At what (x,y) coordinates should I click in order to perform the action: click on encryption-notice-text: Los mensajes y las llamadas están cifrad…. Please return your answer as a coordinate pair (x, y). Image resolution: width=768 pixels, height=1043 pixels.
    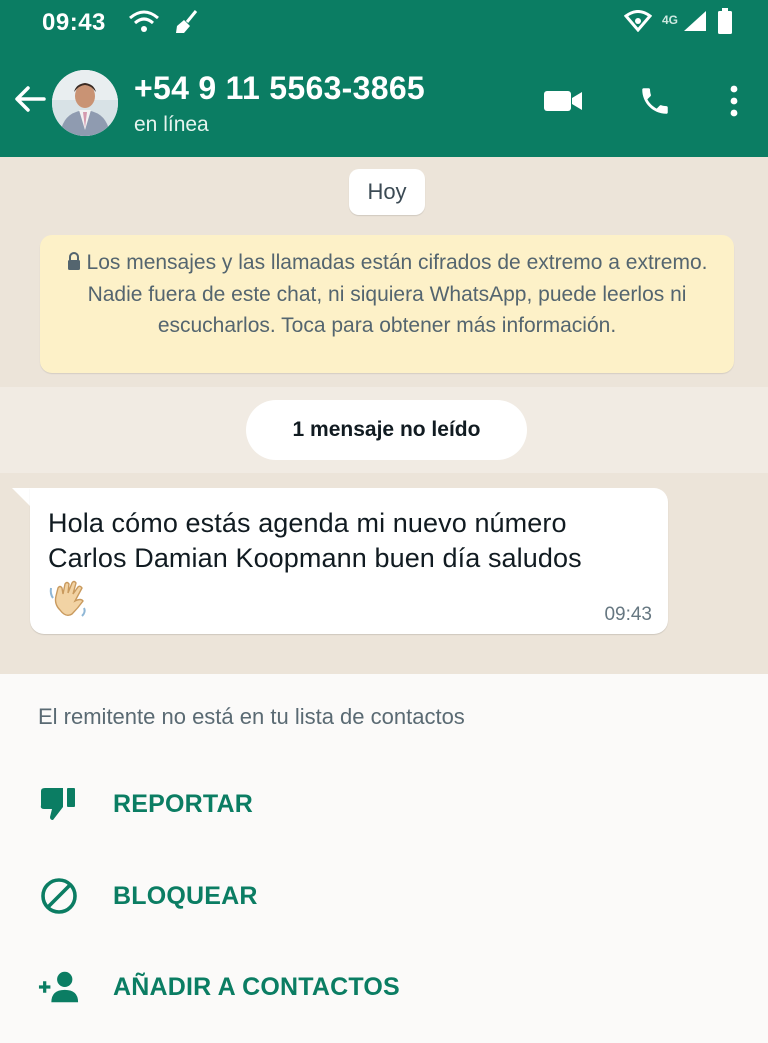
    Looking at the image, I should click on (397, 294).